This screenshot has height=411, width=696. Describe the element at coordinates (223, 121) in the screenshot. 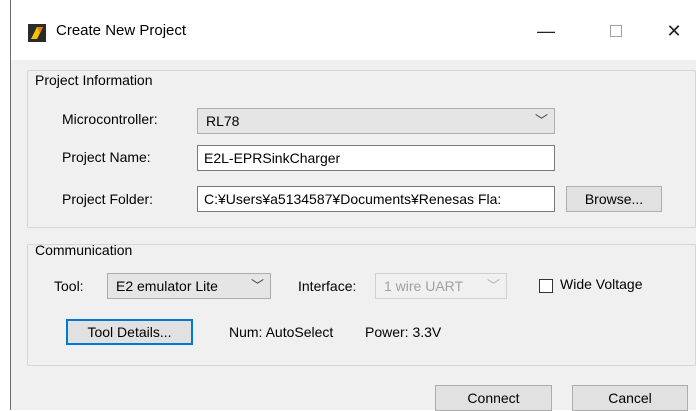

I see `microcontroller-value: RL78` at that location.